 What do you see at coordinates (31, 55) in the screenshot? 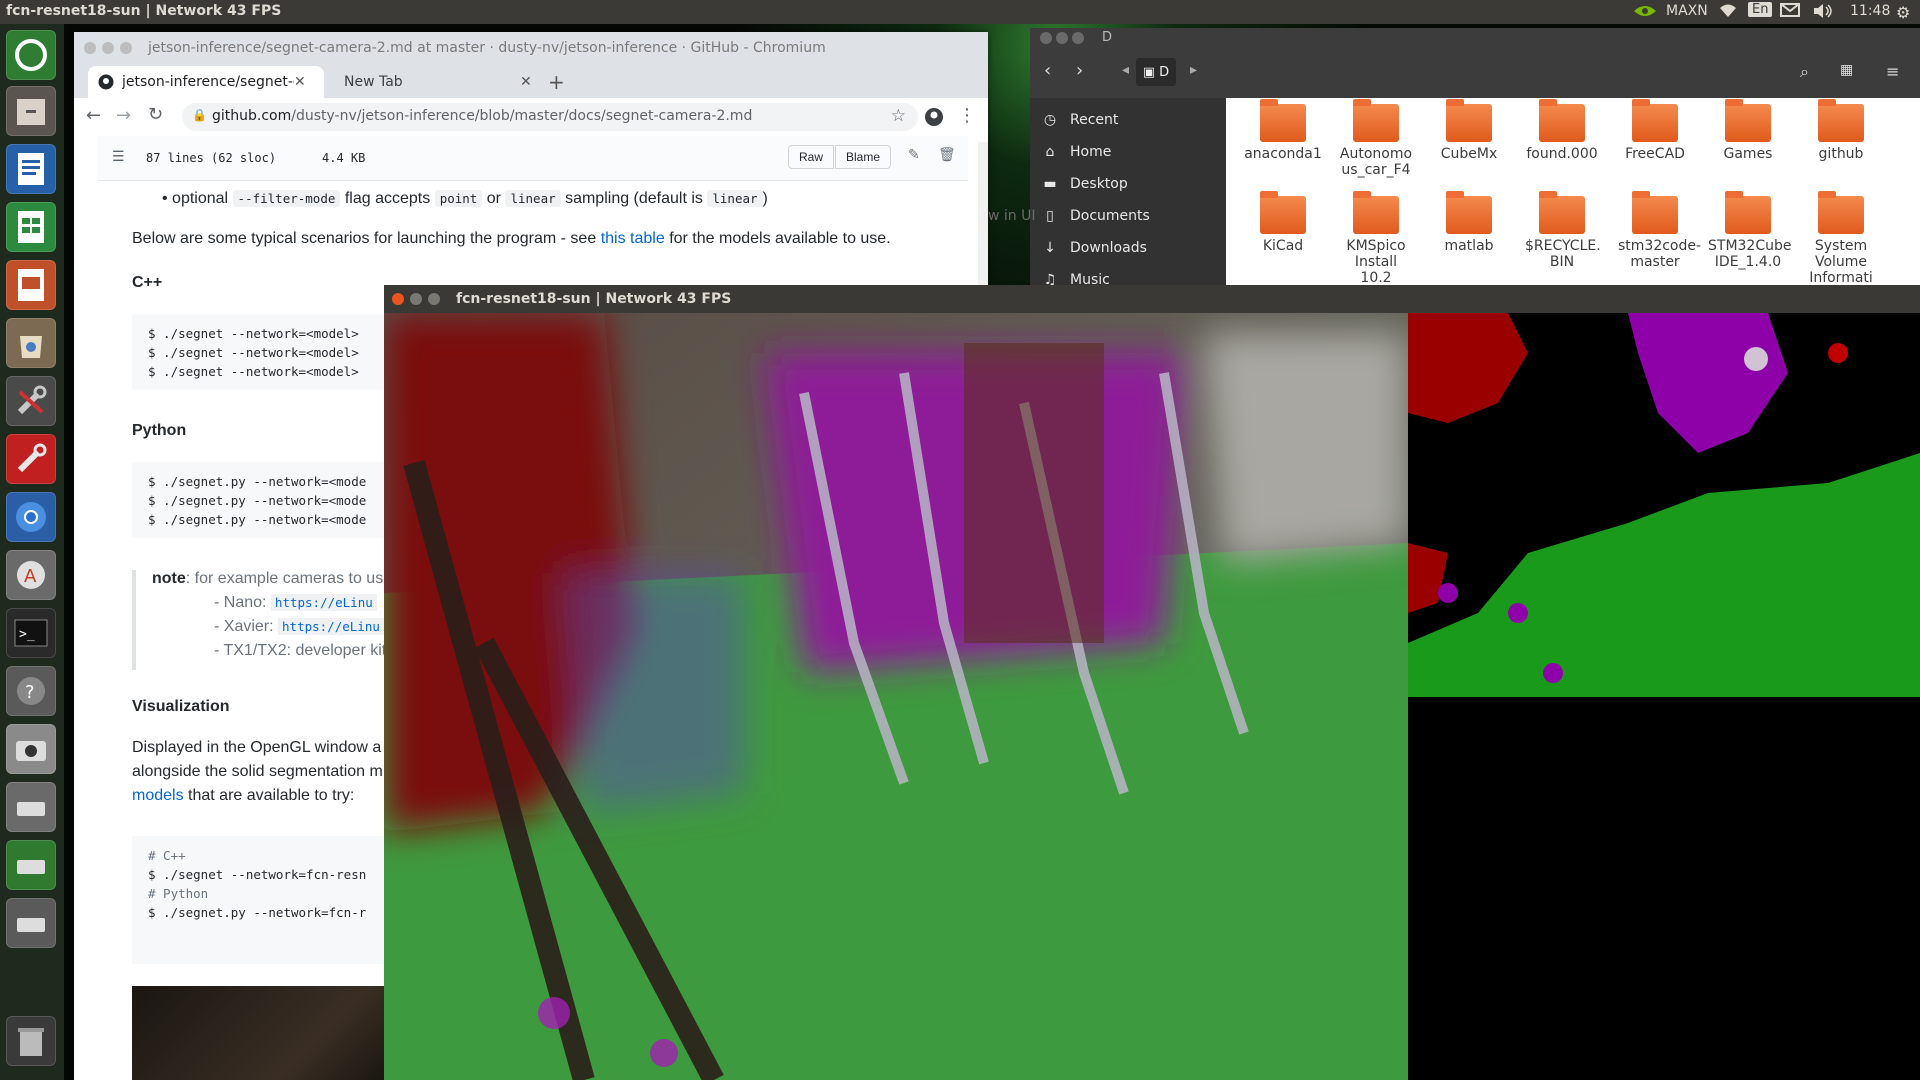
I see `ubuntu-dash-icon` at bounding box center [31, 55].